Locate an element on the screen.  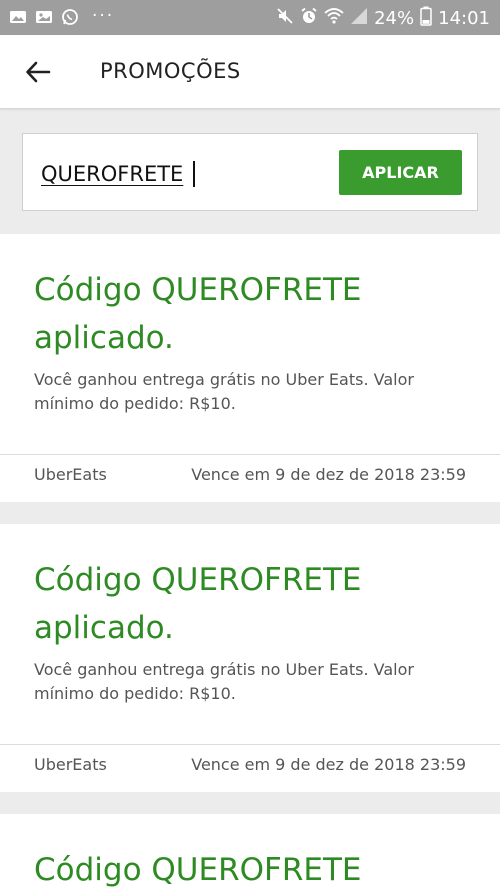
alarm-icon is located at coordinates (309, 18).